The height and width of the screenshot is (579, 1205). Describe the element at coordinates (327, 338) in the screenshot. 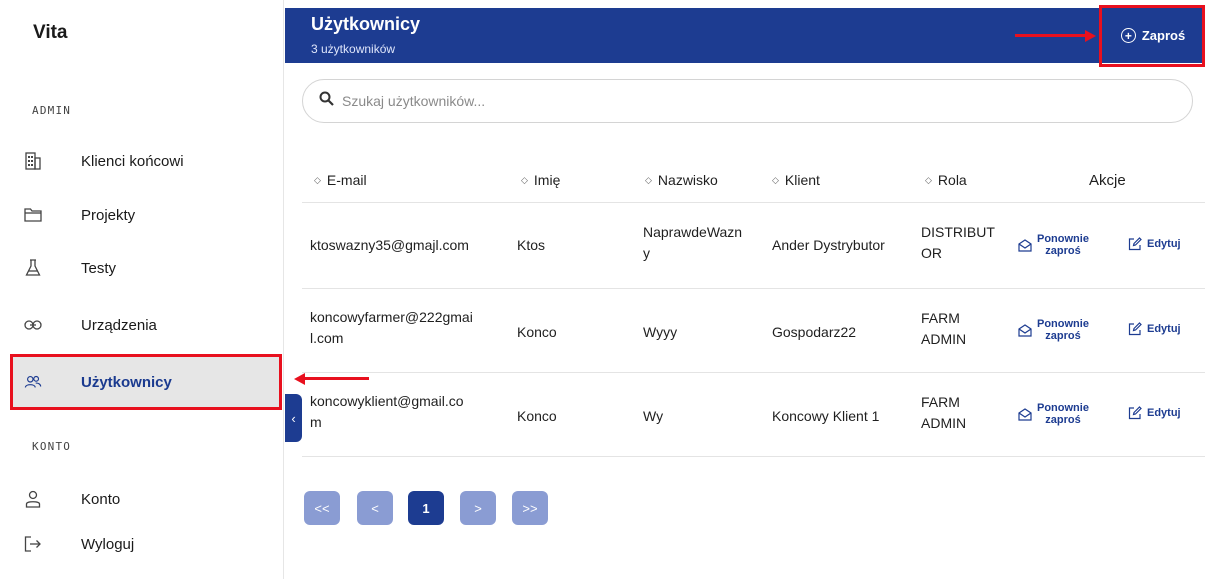

I see `cell-line: l.com` at that location.